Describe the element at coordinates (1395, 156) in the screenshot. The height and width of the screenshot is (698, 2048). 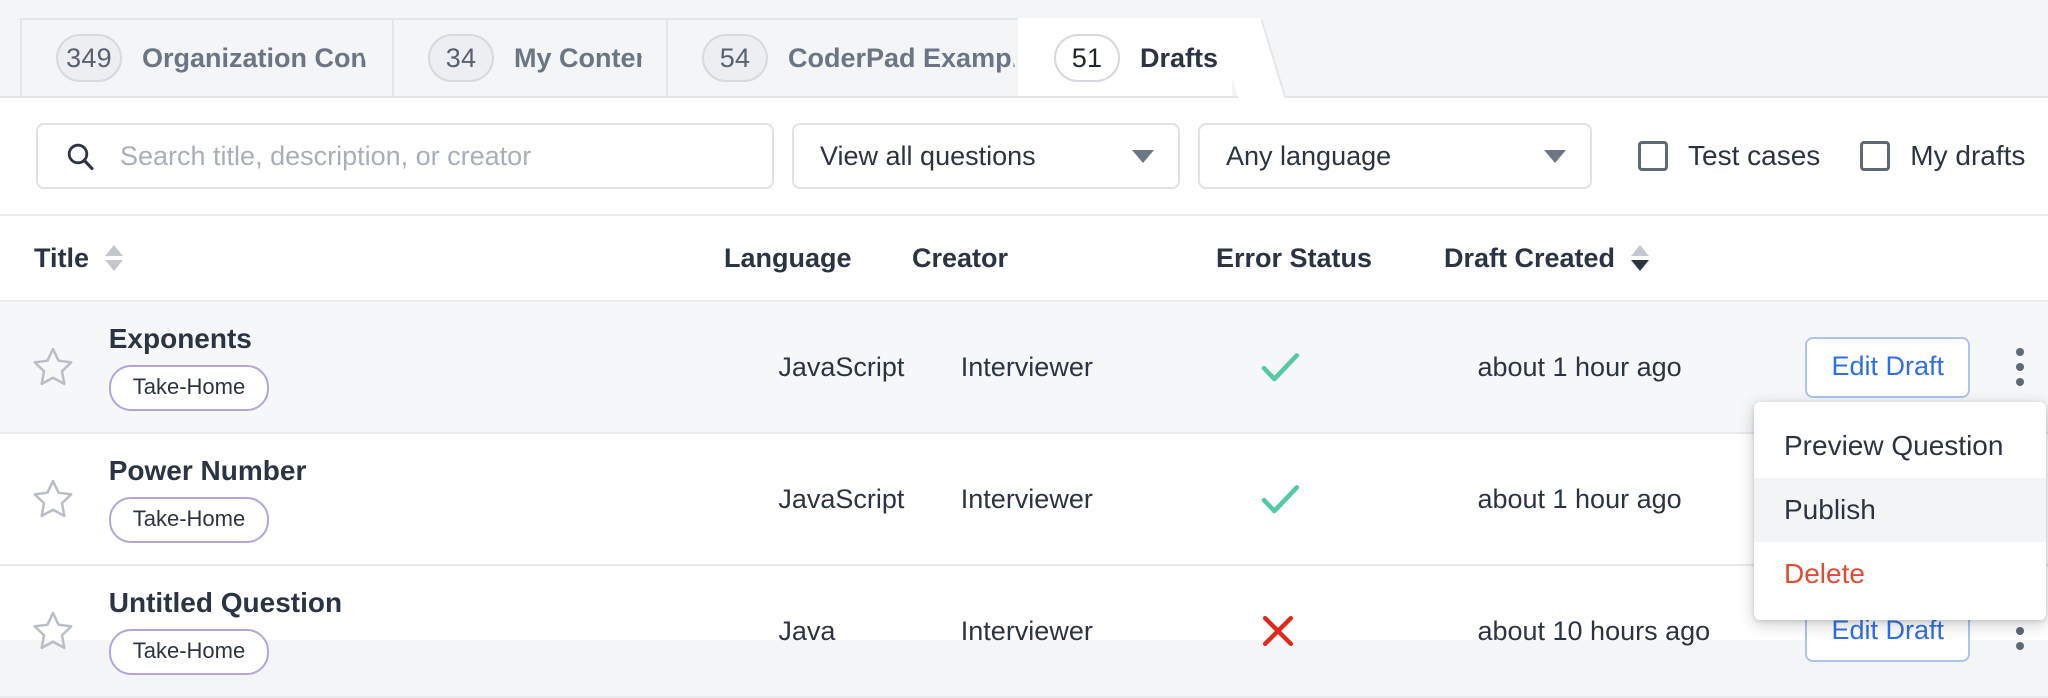
I see `language-select: Any language` at that location.